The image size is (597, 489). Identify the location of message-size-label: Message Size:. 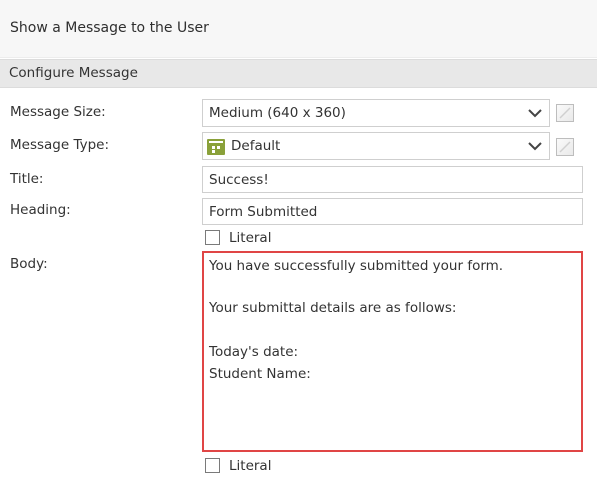
(58, 112).